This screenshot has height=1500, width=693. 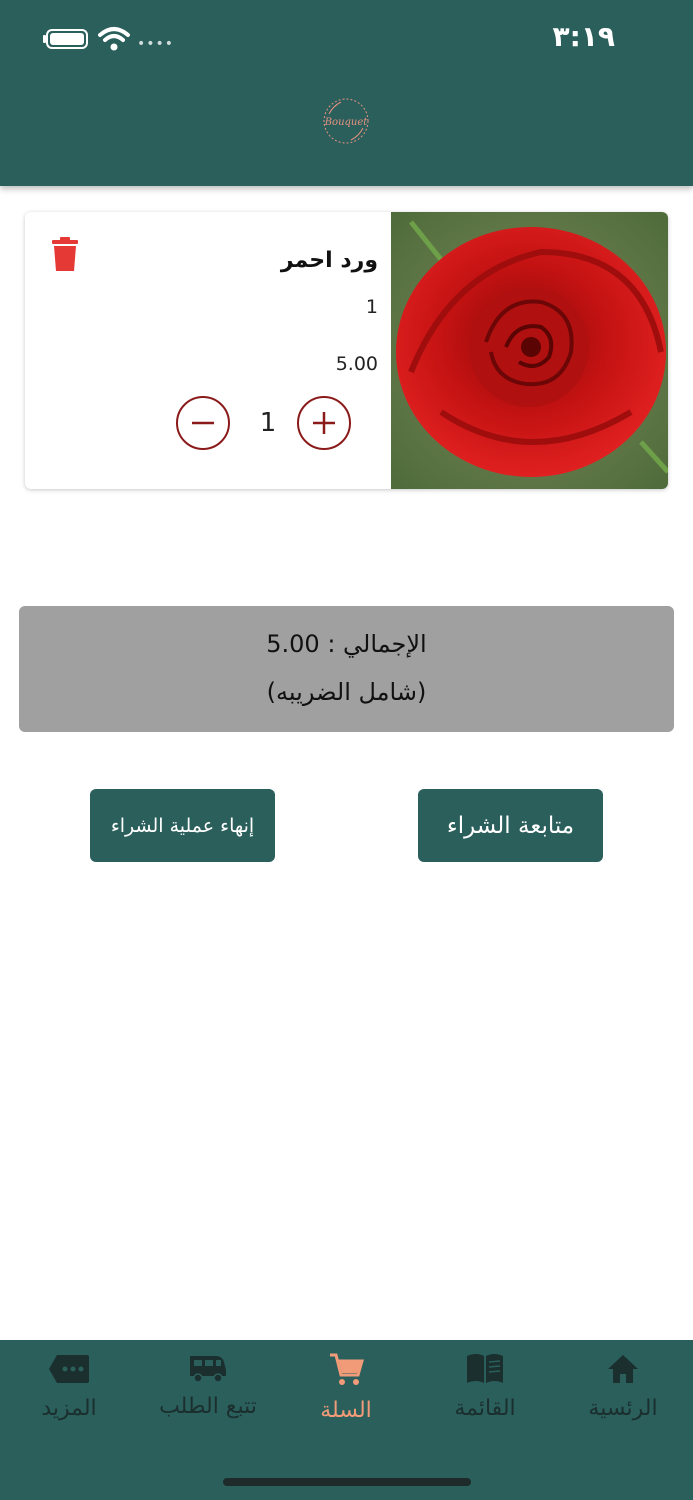 What do you see at coordinates (67, 39) in the screenshot?
I see `battery-icon` at bounding box center [67, 39].